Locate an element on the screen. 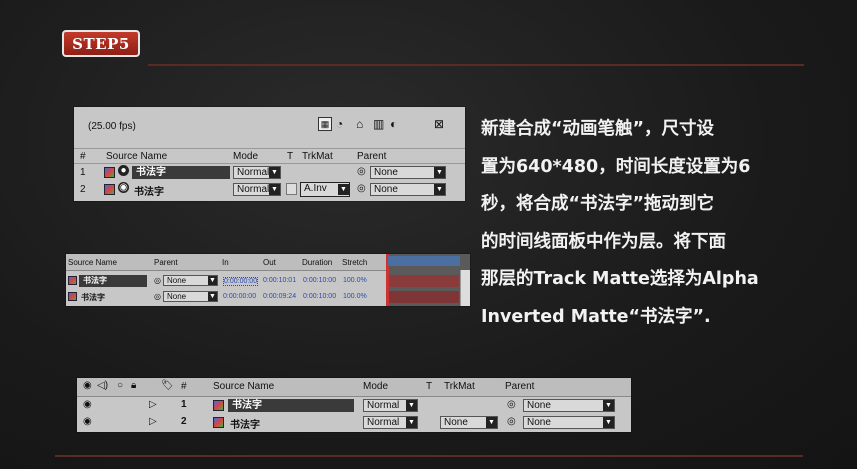 The image size is (857, 469). layer-type-icon: ● is located at coordinates (123, 170).